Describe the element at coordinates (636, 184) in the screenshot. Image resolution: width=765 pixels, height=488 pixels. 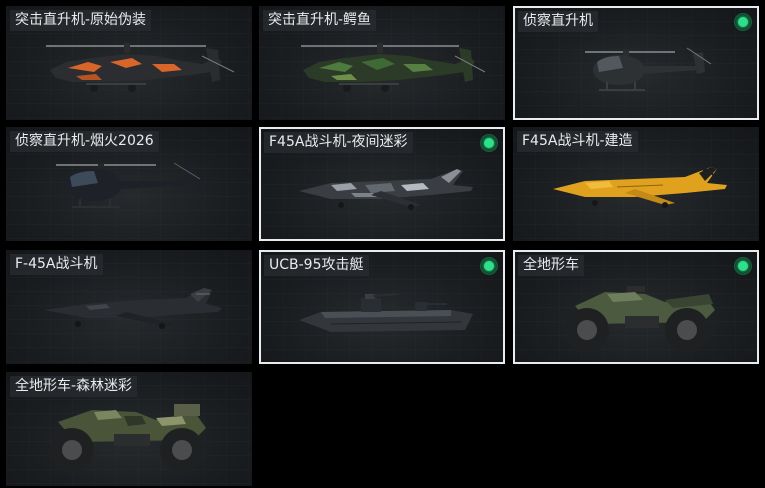
I see `vehicle-card-f45a-construction: F45A战斗机-建造` at that location.